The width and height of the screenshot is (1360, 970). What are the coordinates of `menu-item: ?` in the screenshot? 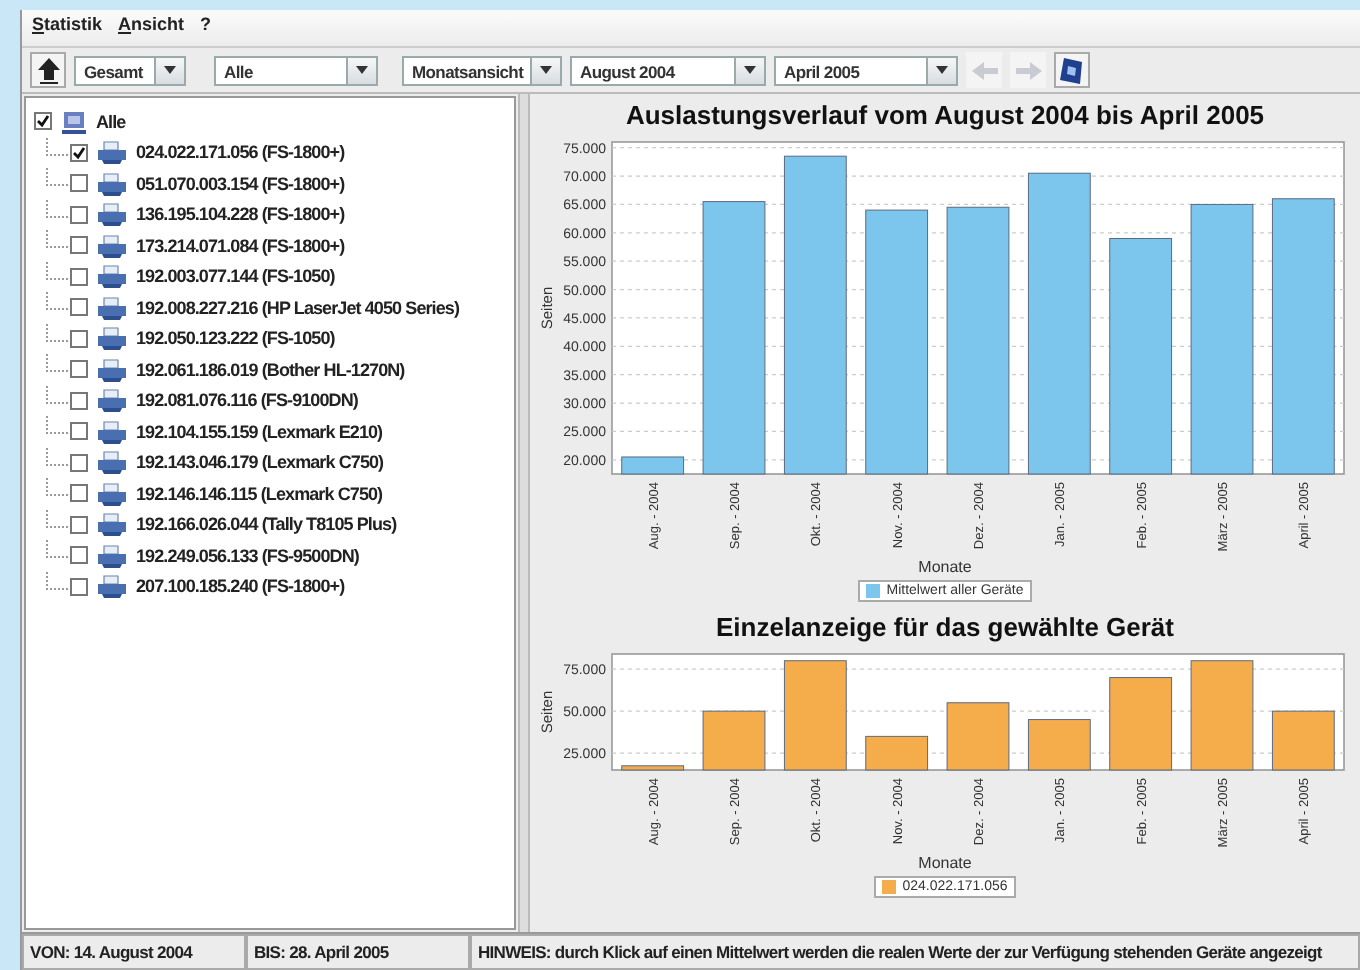 It's located at (206, 28).